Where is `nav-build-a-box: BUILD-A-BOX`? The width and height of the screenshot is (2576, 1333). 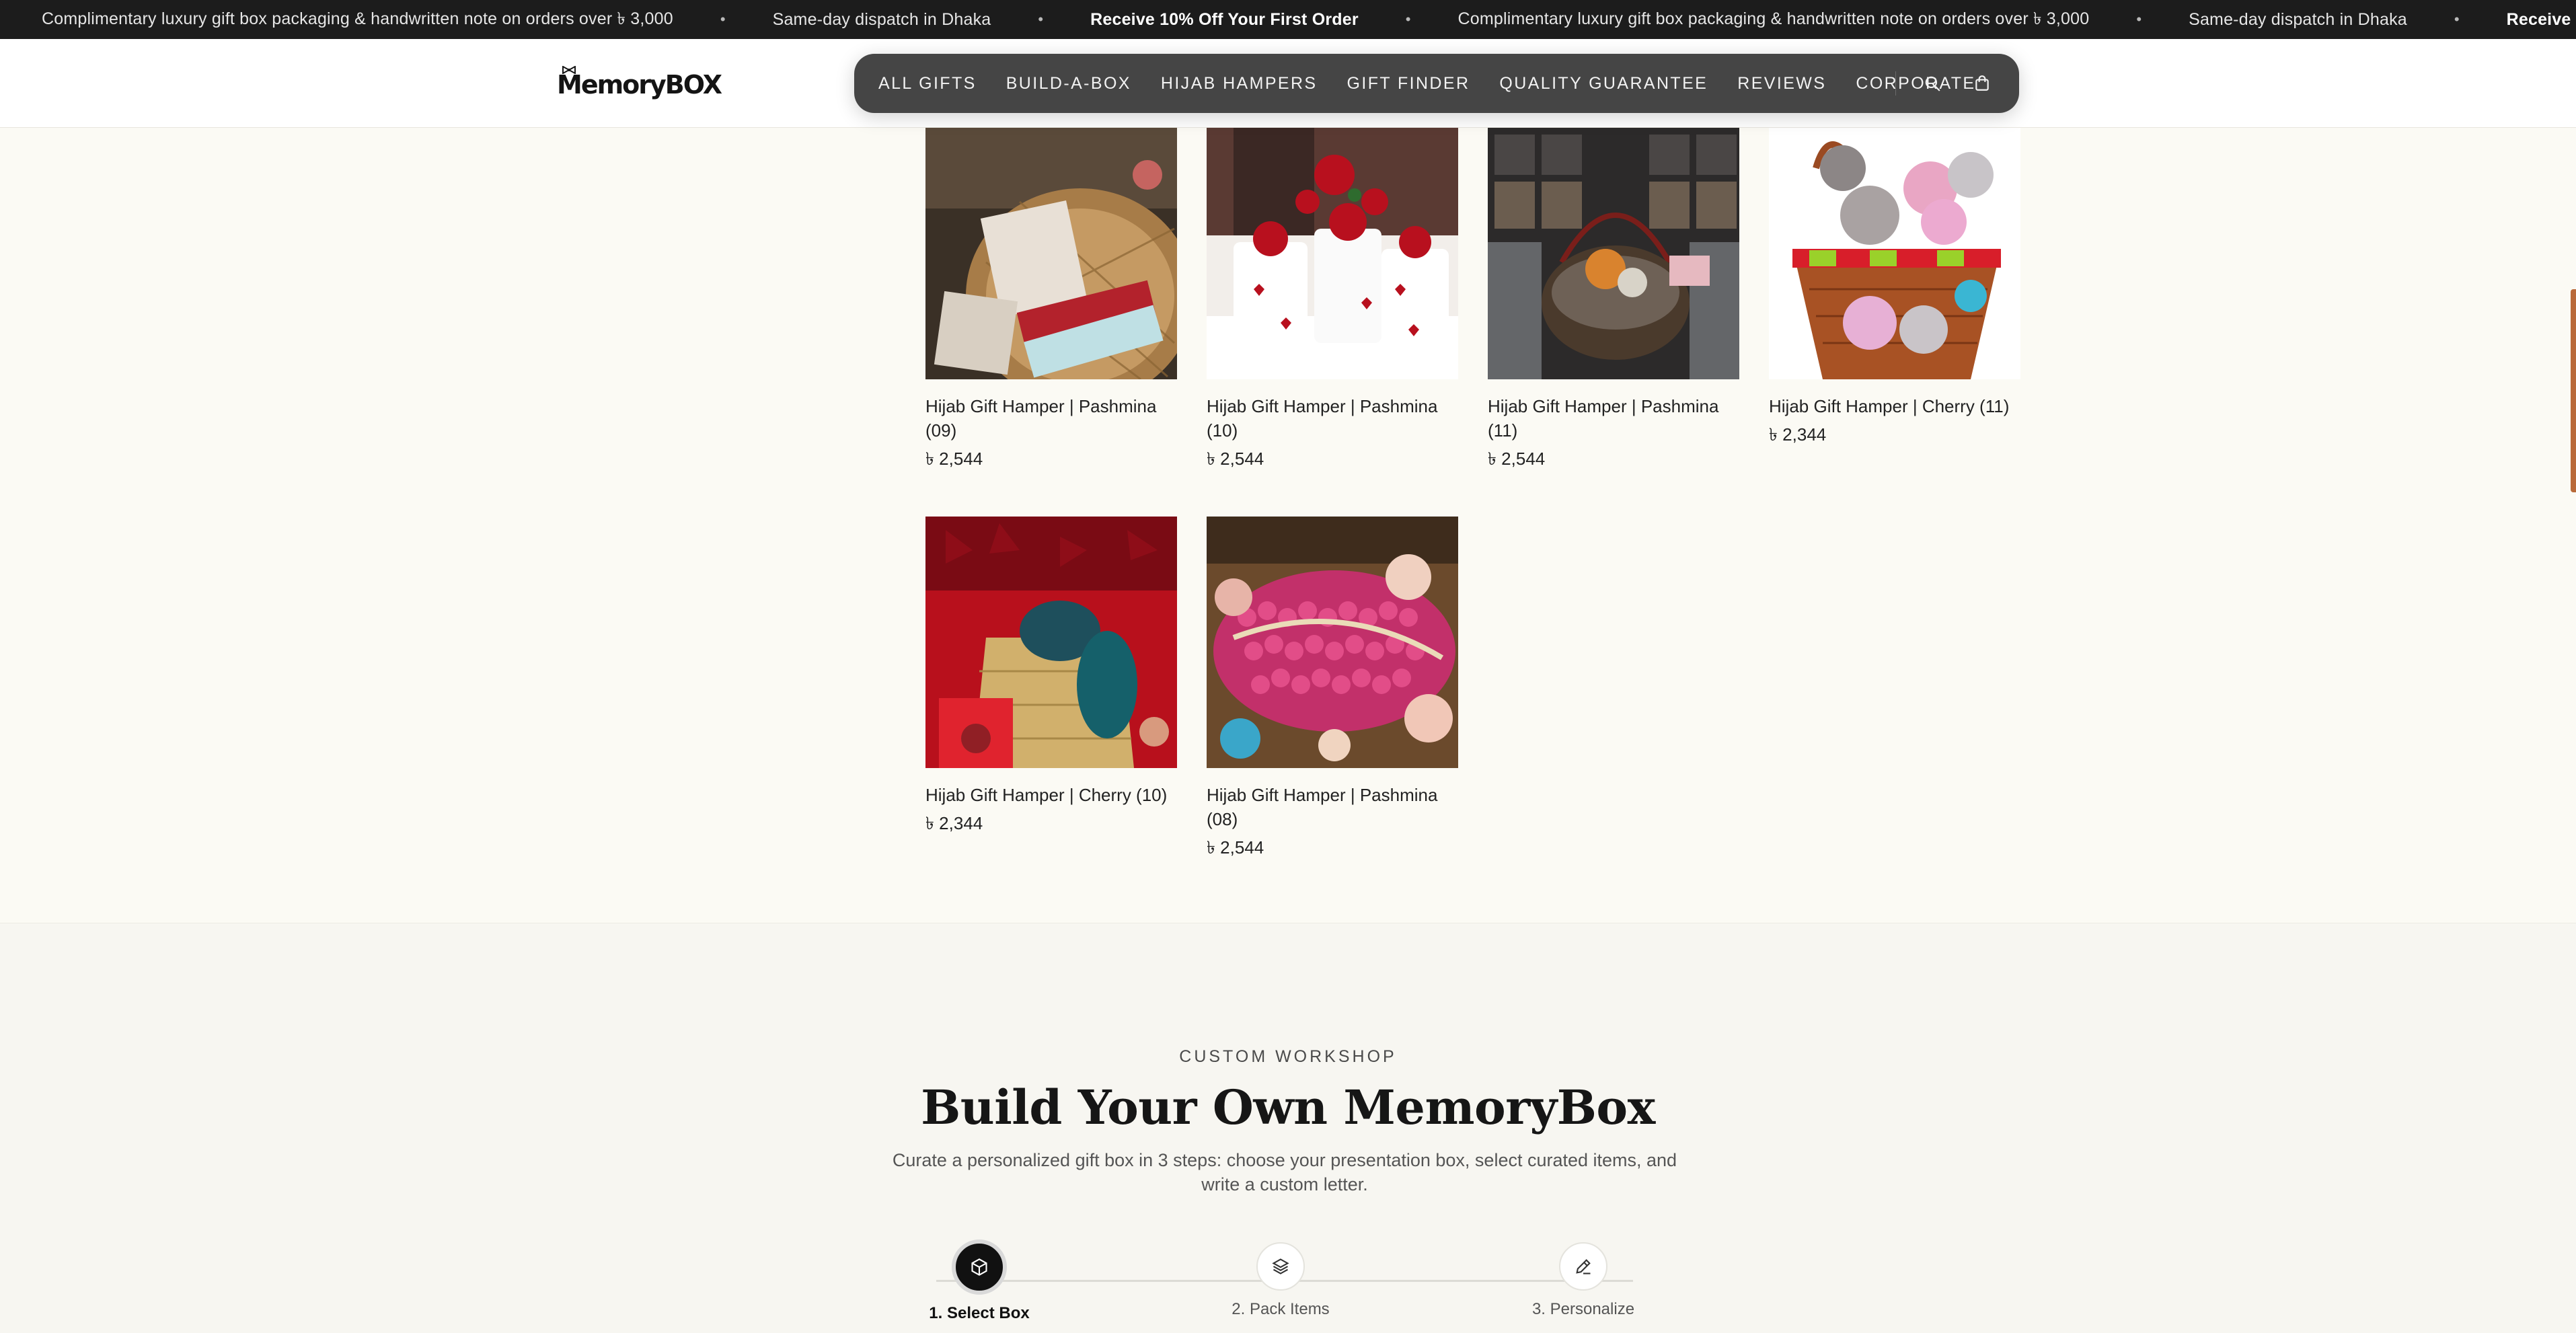 nav-build-a-box: BUILD-A-BOX is located at coordinates (1068, 83).